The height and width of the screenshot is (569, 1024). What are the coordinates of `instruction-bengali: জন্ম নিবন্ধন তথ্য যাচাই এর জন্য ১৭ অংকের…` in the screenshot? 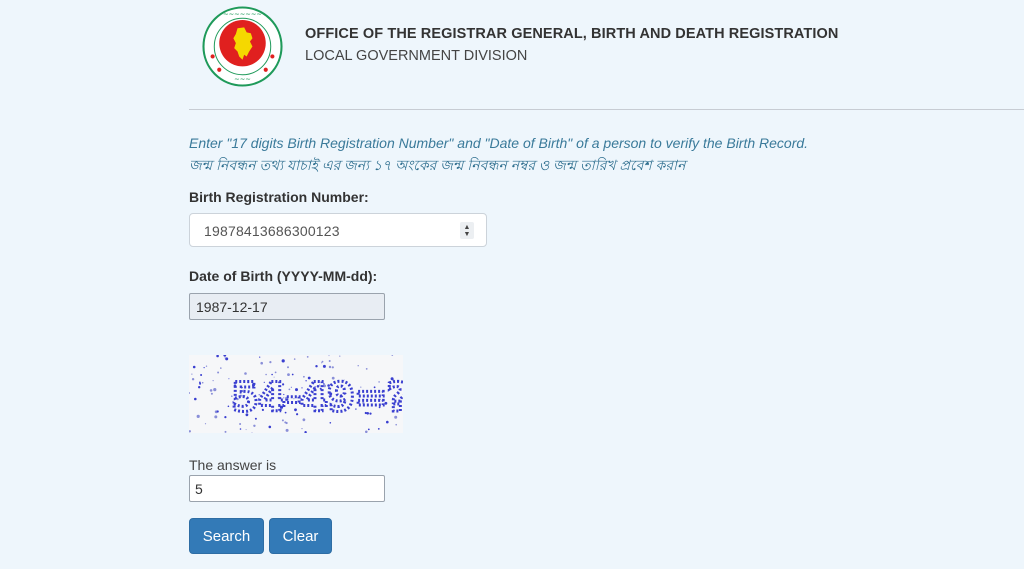 It's located at (437, 165).